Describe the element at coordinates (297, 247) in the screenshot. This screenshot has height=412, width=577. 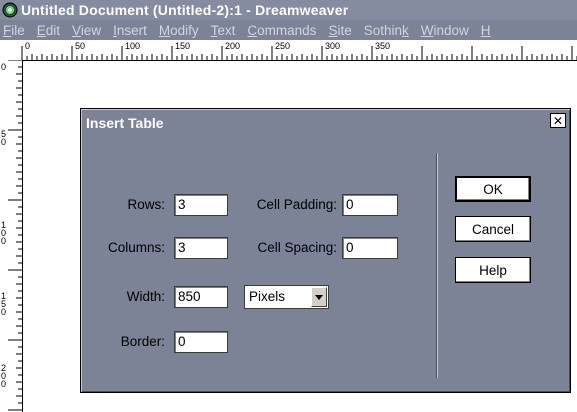
I see `cell-spacing-label: Cell Spacing:` at that location.